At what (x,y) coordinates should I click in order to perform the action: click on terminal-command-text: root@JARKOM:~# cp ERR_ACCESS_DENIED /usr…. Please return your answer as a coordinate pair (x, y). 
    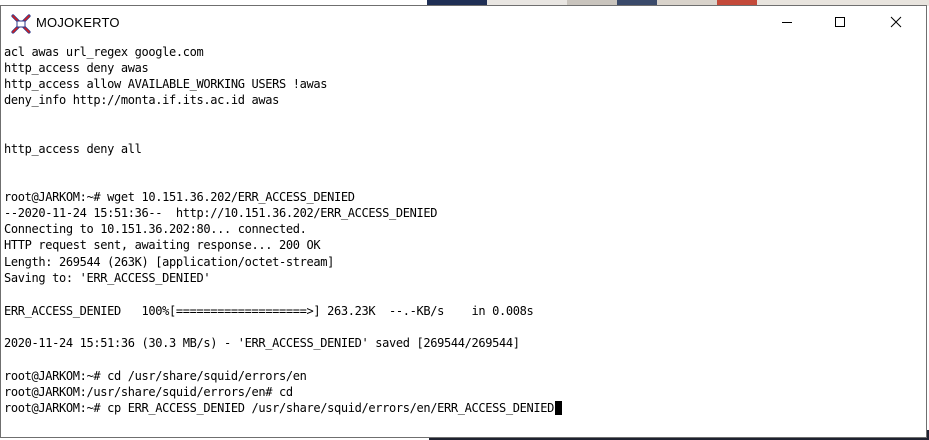
    Looking at the image, I should click on (279, 408).